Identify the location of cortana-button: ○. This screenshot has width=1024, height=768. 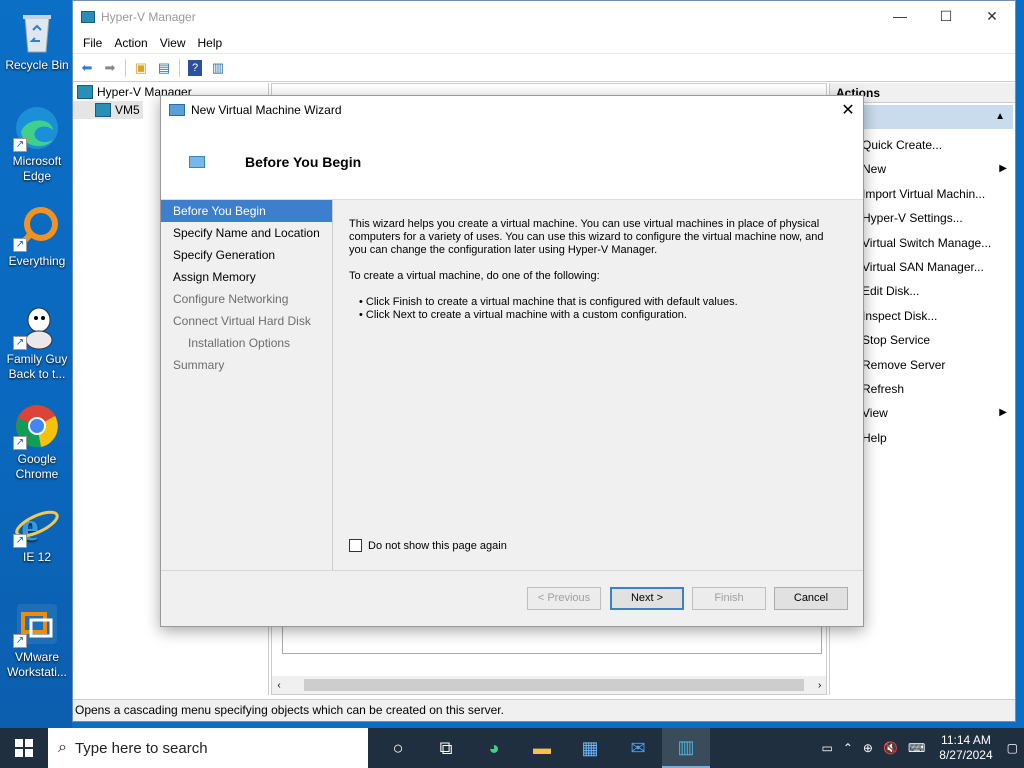
(398, 748).